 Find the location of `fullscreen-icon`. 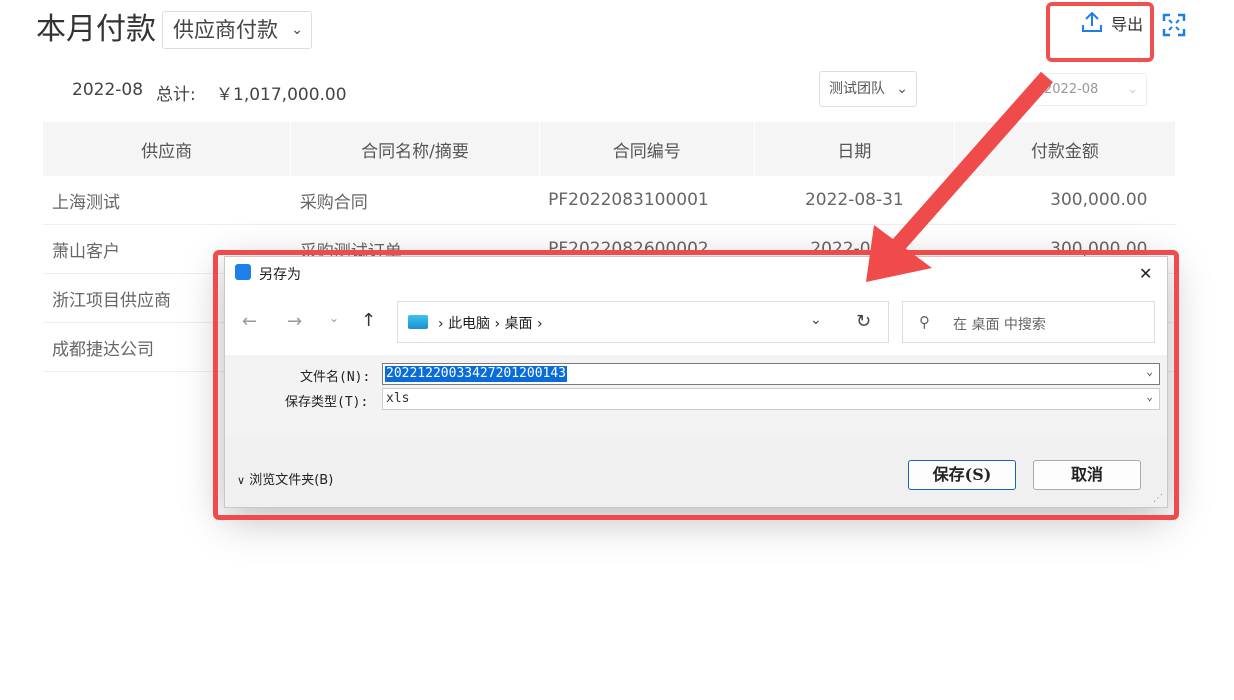

fullscreen-icon is located at coordinates (1174, 25).